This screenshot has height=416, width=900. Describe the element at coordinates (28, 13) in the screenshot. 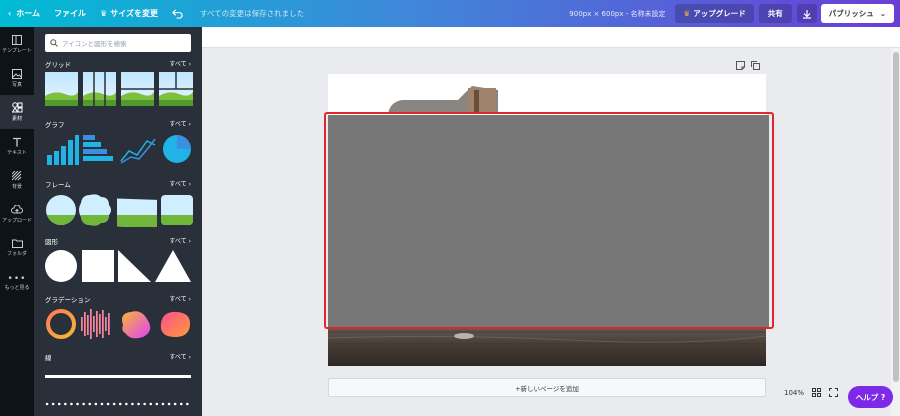

I see `home-label: ホーム` at that location.